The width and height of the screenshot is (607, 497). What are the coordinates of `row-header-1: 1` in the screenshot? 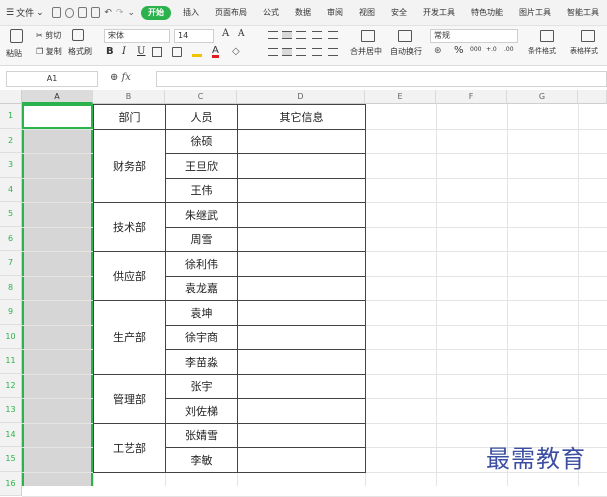 It's located at (11, 116).